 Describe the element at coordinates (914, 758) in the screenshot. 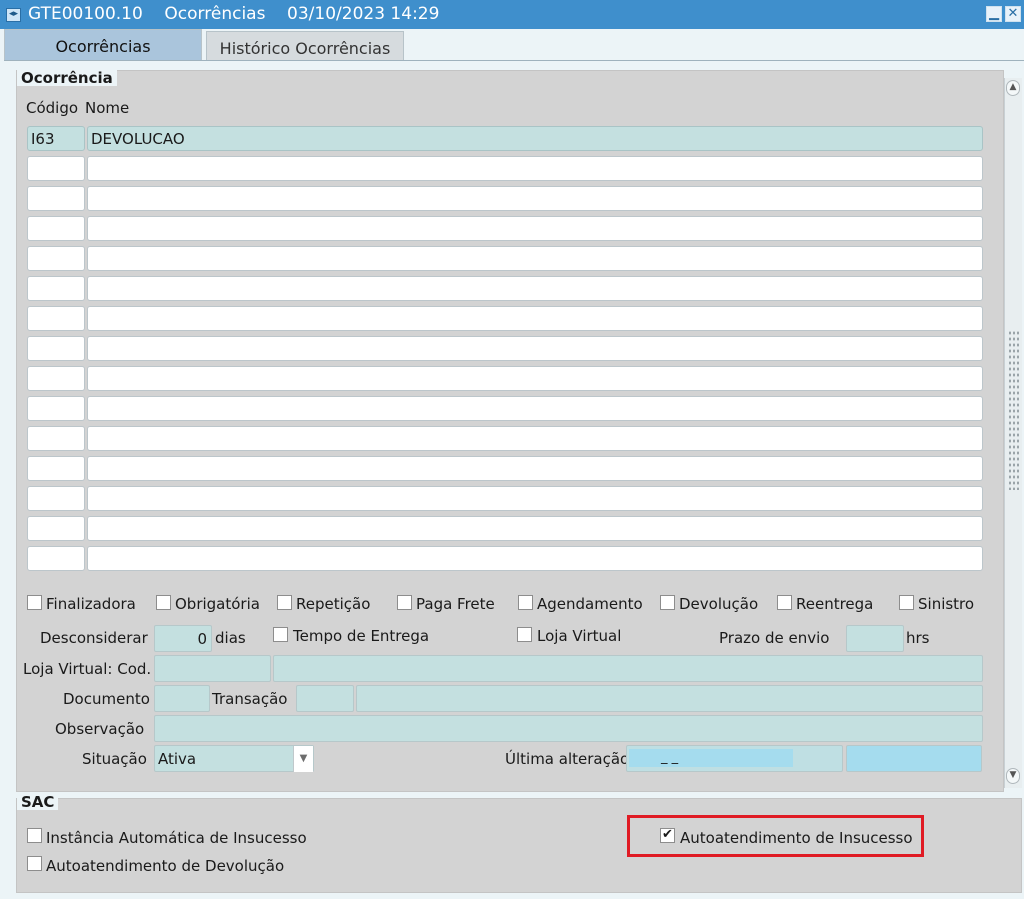

I see `ultima-alteracao-date` at that location.